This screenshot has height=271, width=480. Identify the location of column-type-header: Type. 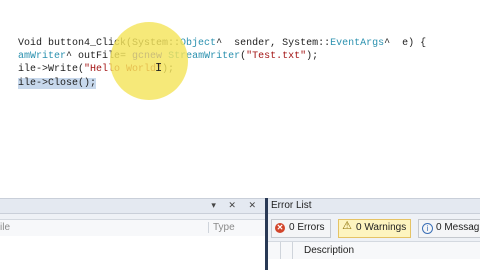
(221, 227).